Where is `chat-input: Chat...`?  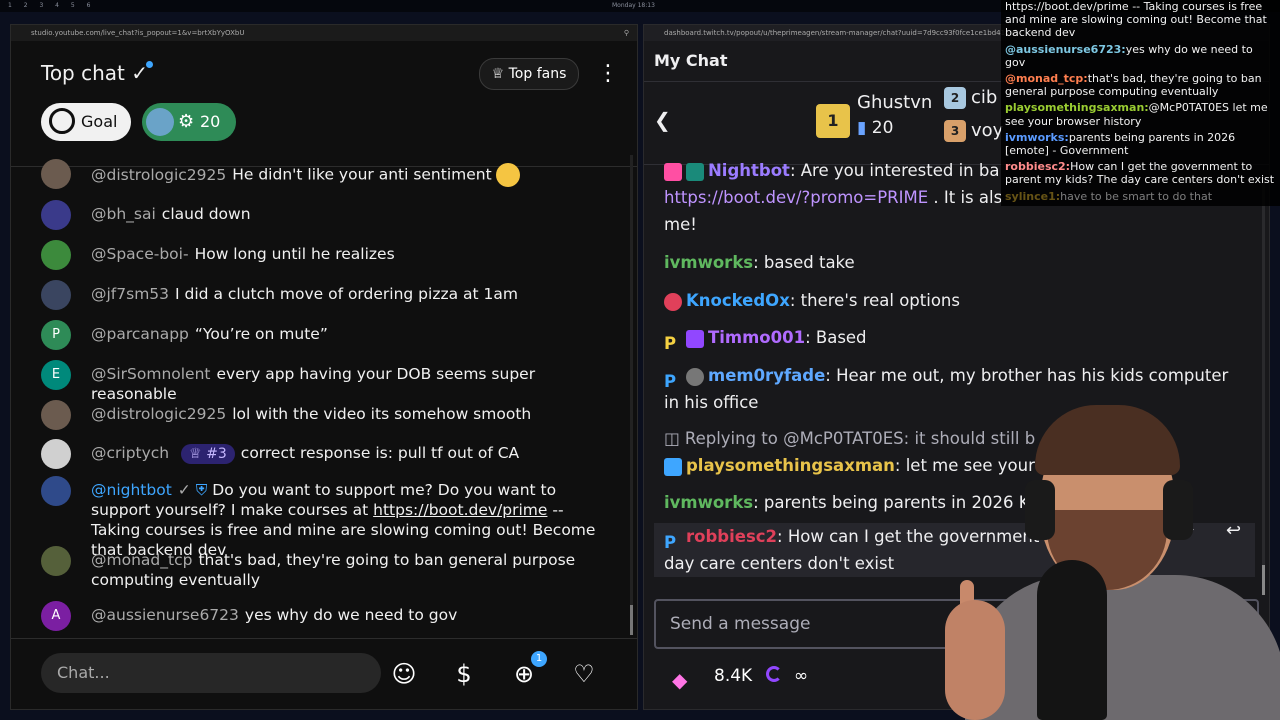
chat-input: Chat... is located at coordinates (211, 673).